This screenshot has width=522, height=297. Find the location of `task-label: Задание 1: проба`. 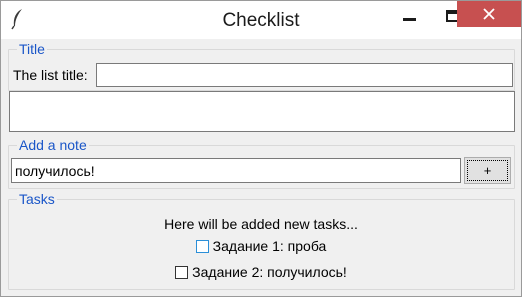

task-label: Задание 1: проба is located at coordinates (269, 246).